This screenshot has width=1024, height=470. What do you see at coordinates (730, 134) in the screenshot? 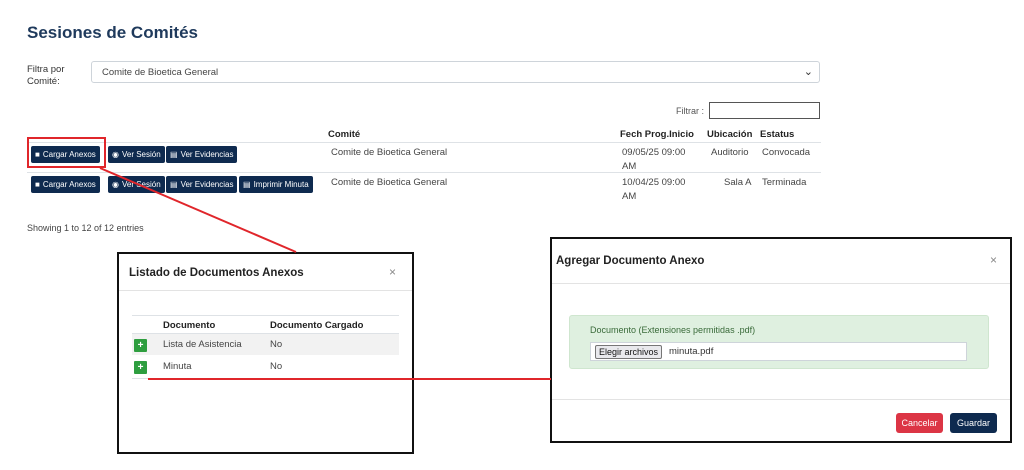
I see `column-header-ubicacion: Ubicación` at bounding box center [730, 134].